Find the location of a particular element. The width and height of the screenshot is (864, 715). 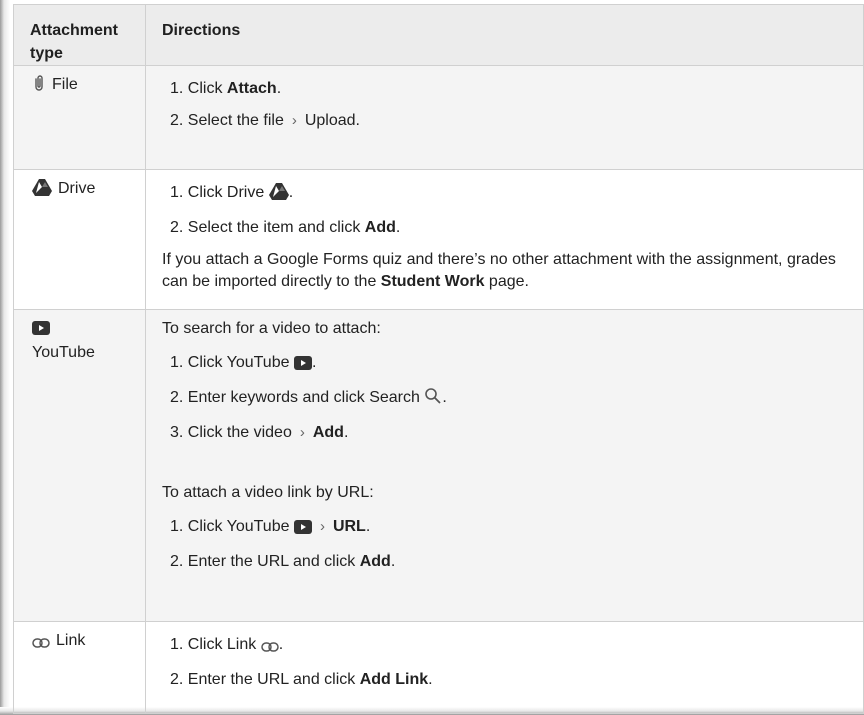

youtube-url-intro: To attach a video link by URL: is located at coordinates (268, 492).